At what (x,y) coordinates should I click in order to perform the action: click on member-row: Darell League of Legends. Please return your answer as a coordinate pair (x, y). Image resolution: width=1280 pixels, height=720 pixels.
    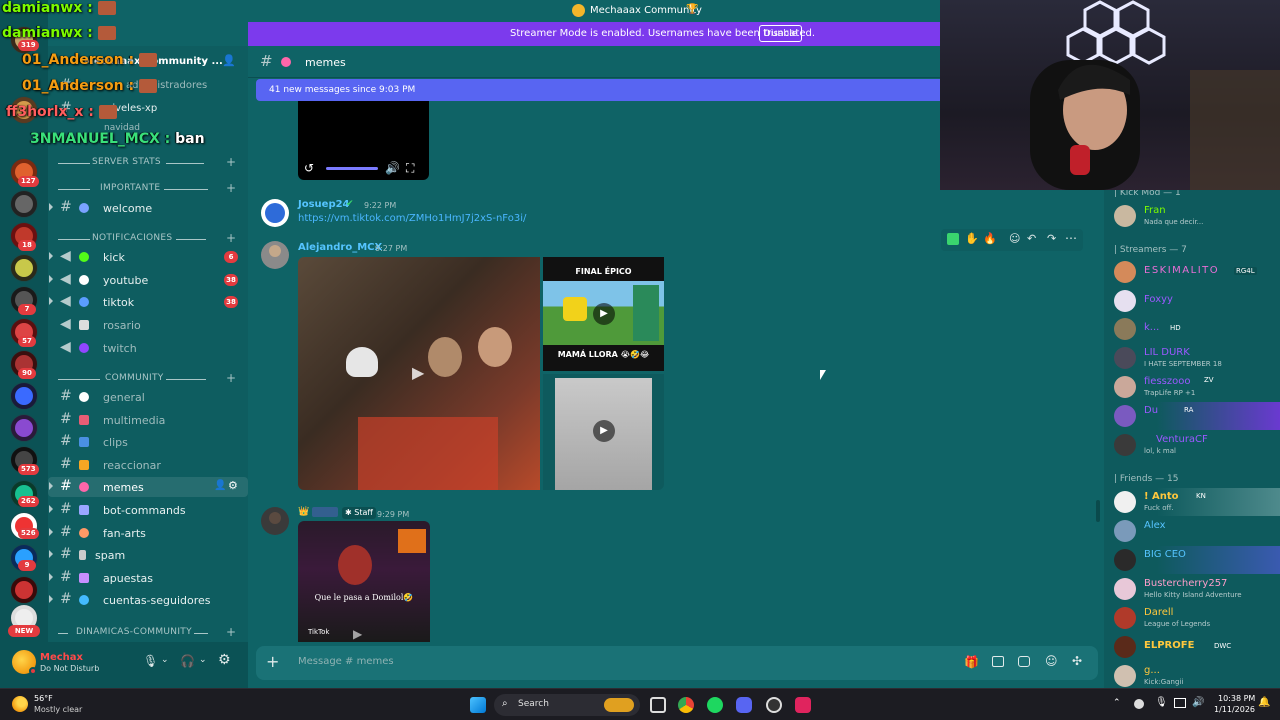
    Looking at the image, I should click on (1192, 618).